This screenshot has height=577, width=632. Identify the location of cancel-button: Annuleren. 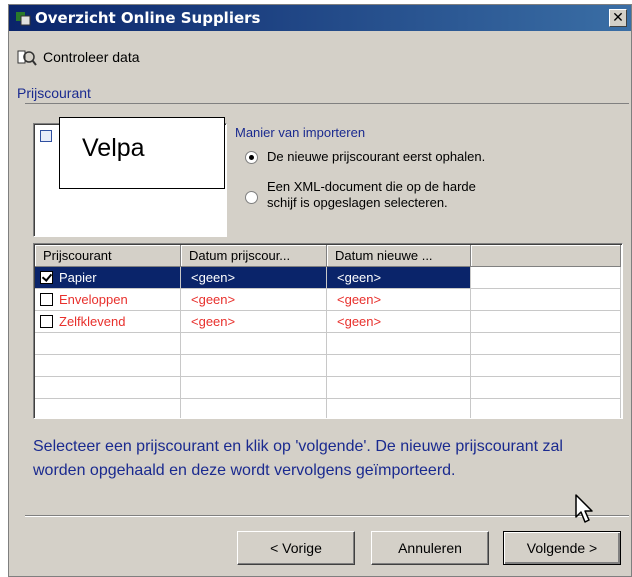
(430, 548).